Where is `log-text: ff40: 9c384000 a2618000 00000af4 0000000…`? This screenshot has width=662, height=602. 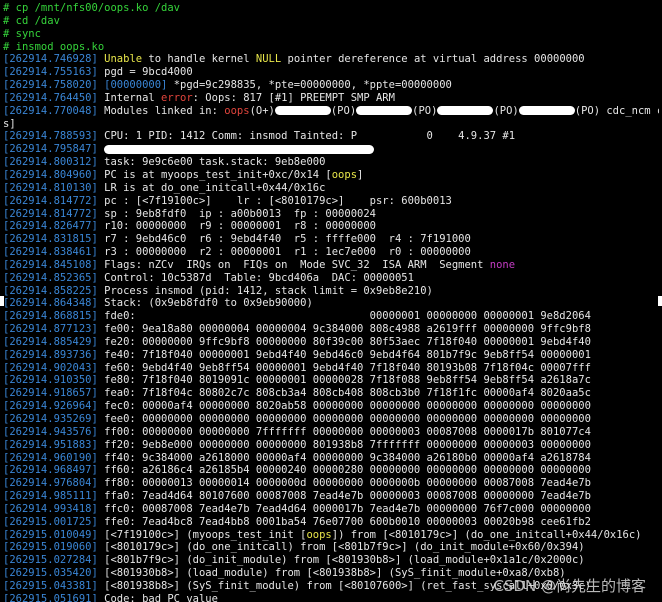 log-text: ff40: 9c384000 a2618000 00000af4 0000000… is located at coordinates (344, 457).